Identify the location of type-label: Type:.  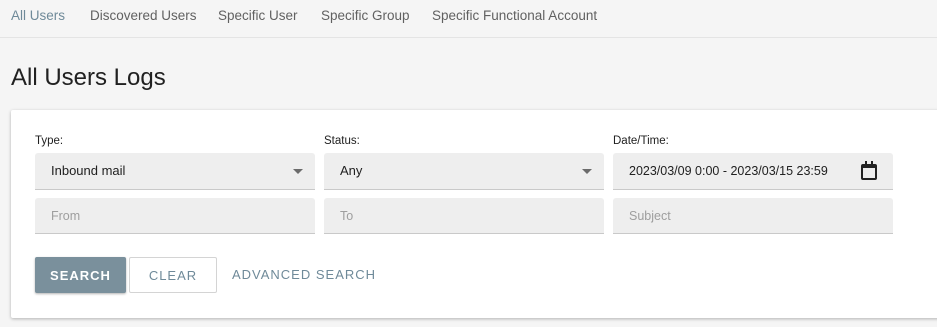
(49, 141).